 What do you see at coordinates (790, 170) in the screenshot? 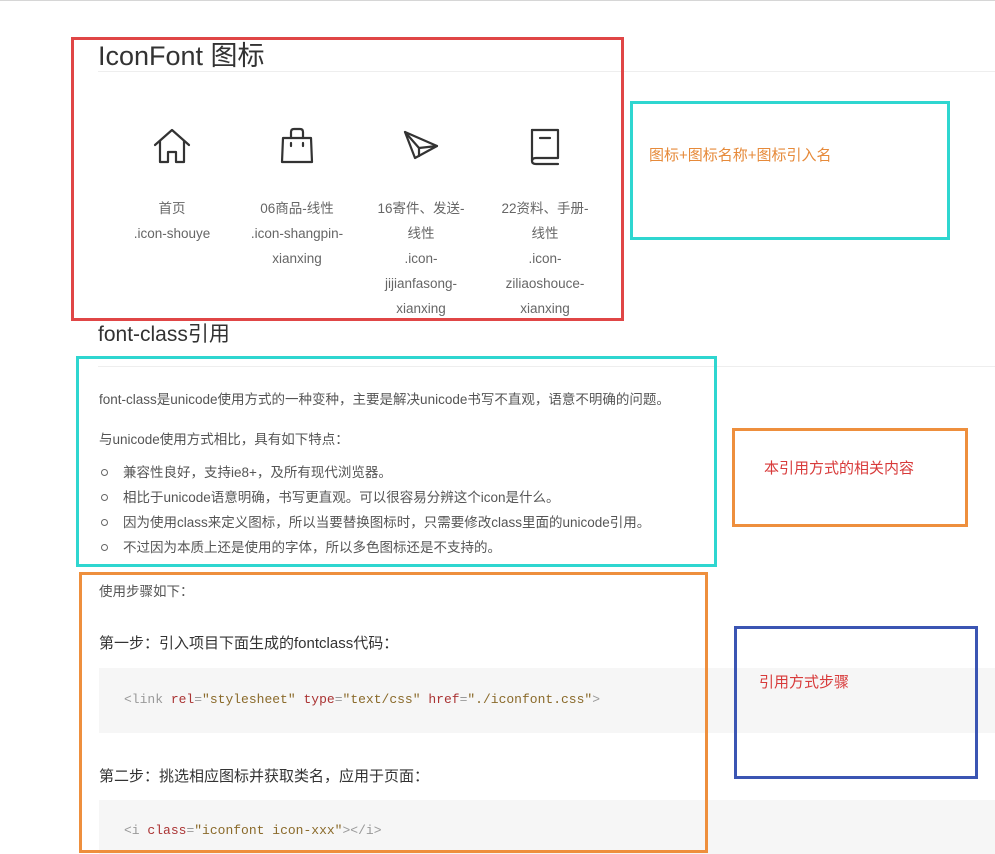
I see `cyan-annotation-frame` at bounding box center [790, 170].